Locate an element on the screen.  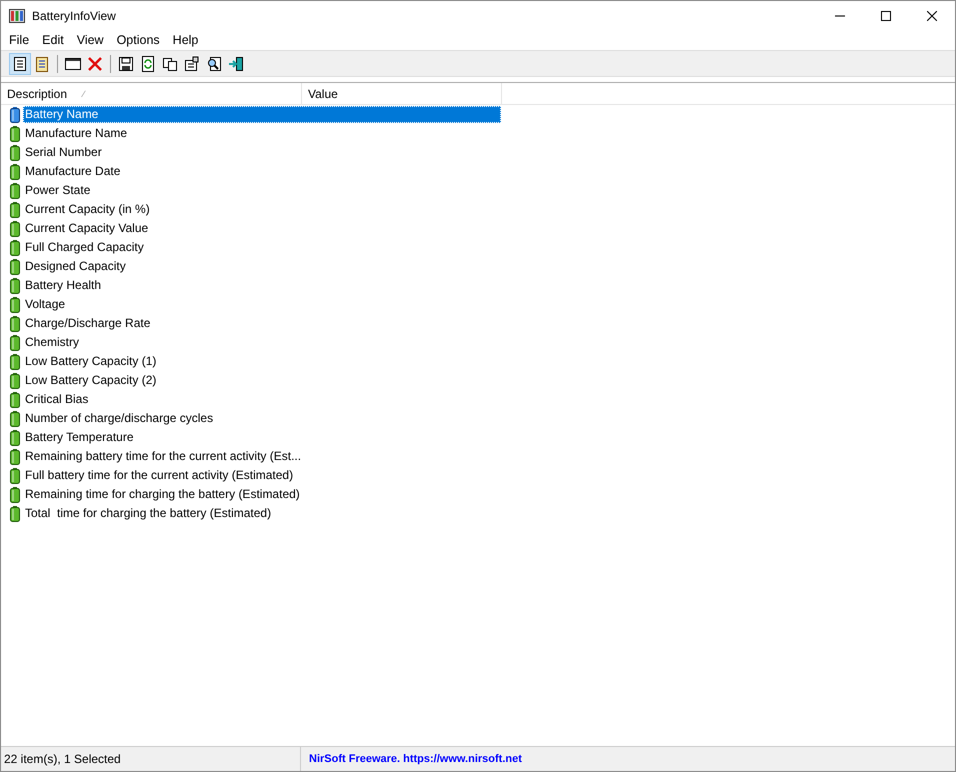
table-row: Current Capacity (in %) is located at coordinates (262, 209).